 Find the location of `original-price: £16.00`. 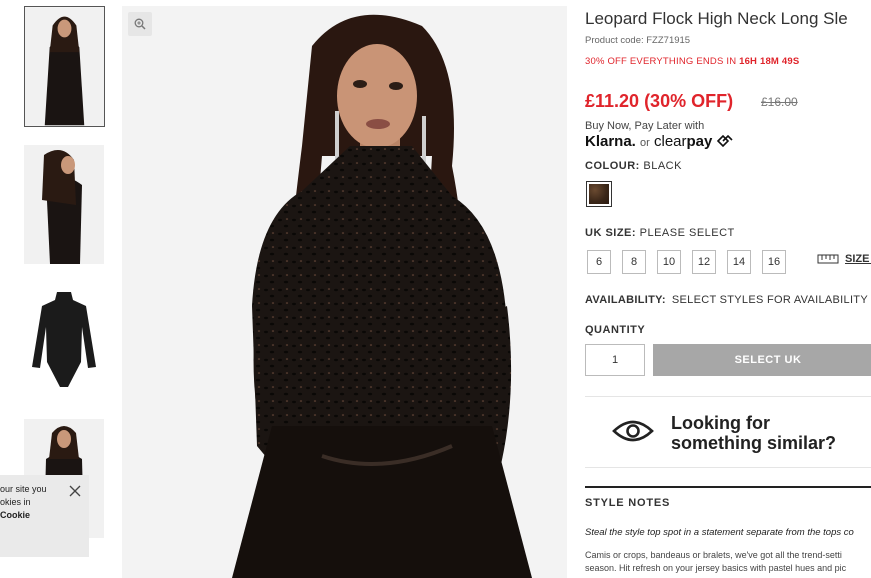

original-price: £16.00 is located at coordinates (779, 102).